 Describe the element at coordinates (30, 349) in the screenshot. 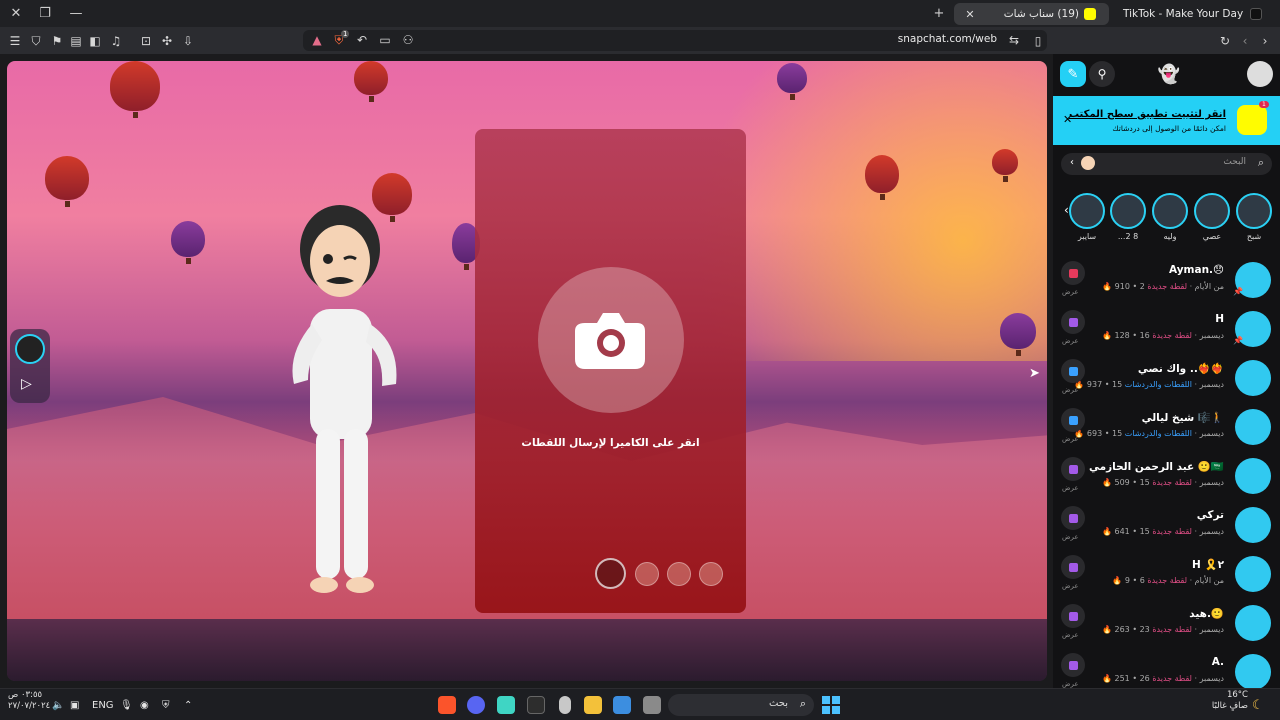

I see `mini-avatar` at that location.